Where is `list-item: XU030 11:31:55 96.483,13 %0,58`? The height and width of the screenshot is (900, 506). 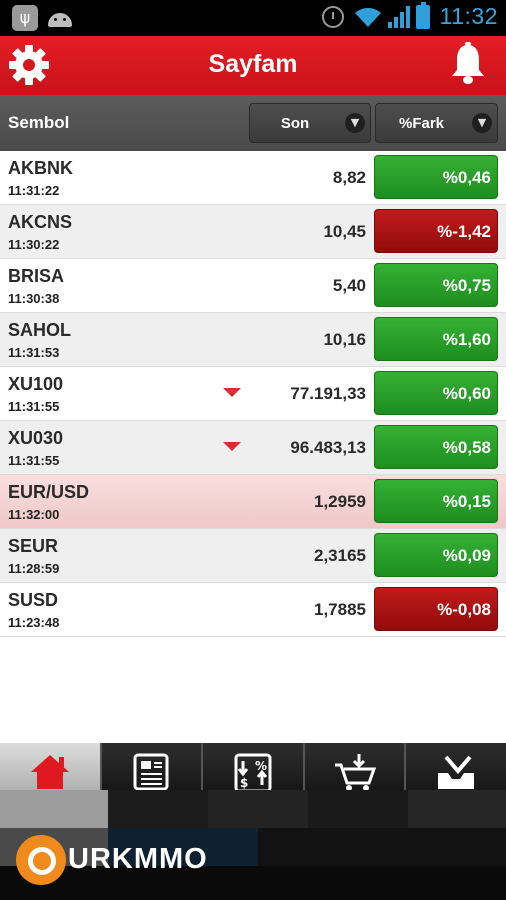 list-item: XU030 11:31:55 96.483,13 %0,58 is located at coordinates (253, 448).